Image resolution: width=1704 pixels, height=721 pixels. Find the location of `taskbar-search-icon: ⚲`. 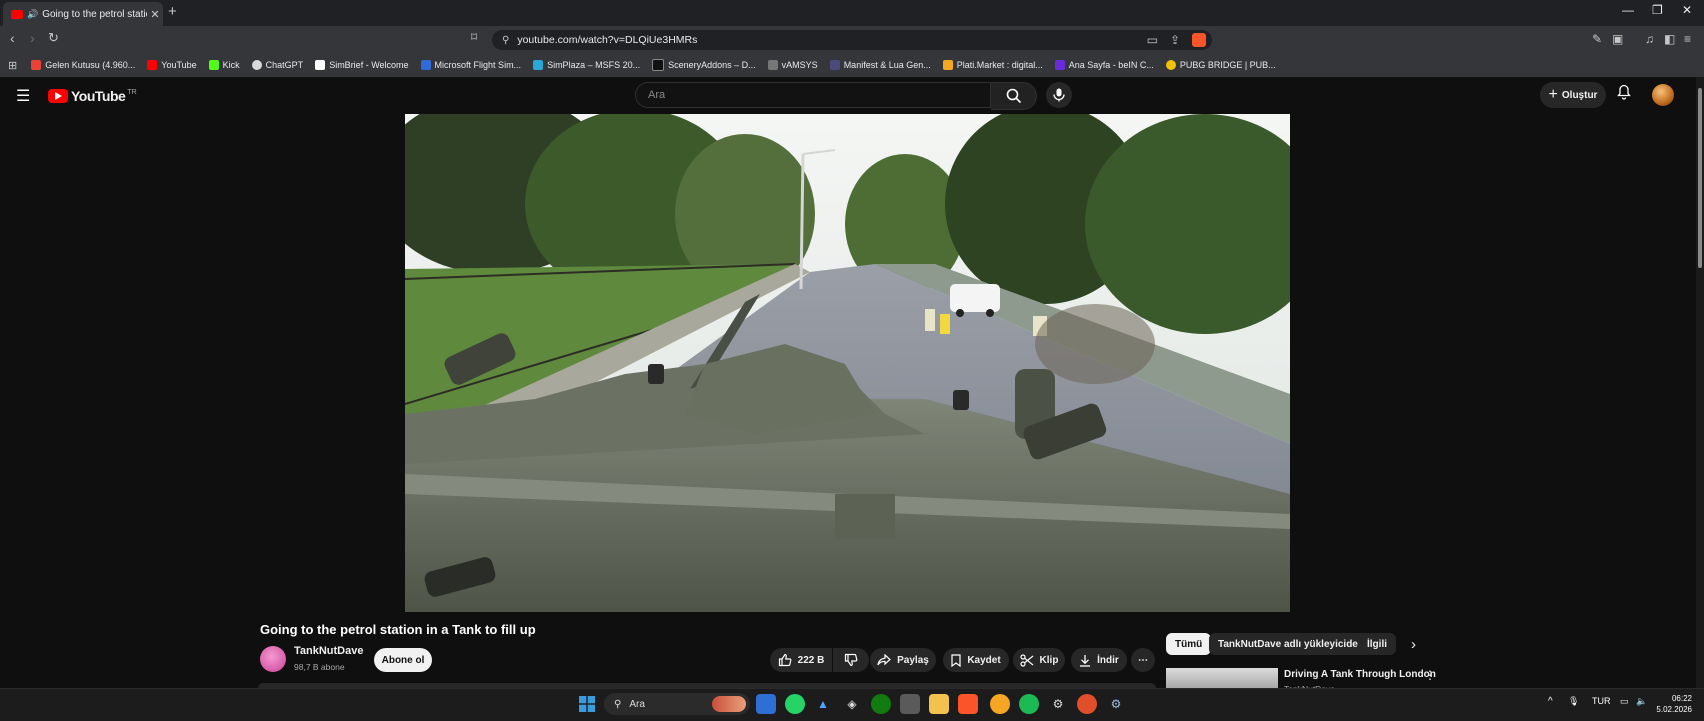

taskbar-search-icon: ⚲ is located at coordinates (618, 704).